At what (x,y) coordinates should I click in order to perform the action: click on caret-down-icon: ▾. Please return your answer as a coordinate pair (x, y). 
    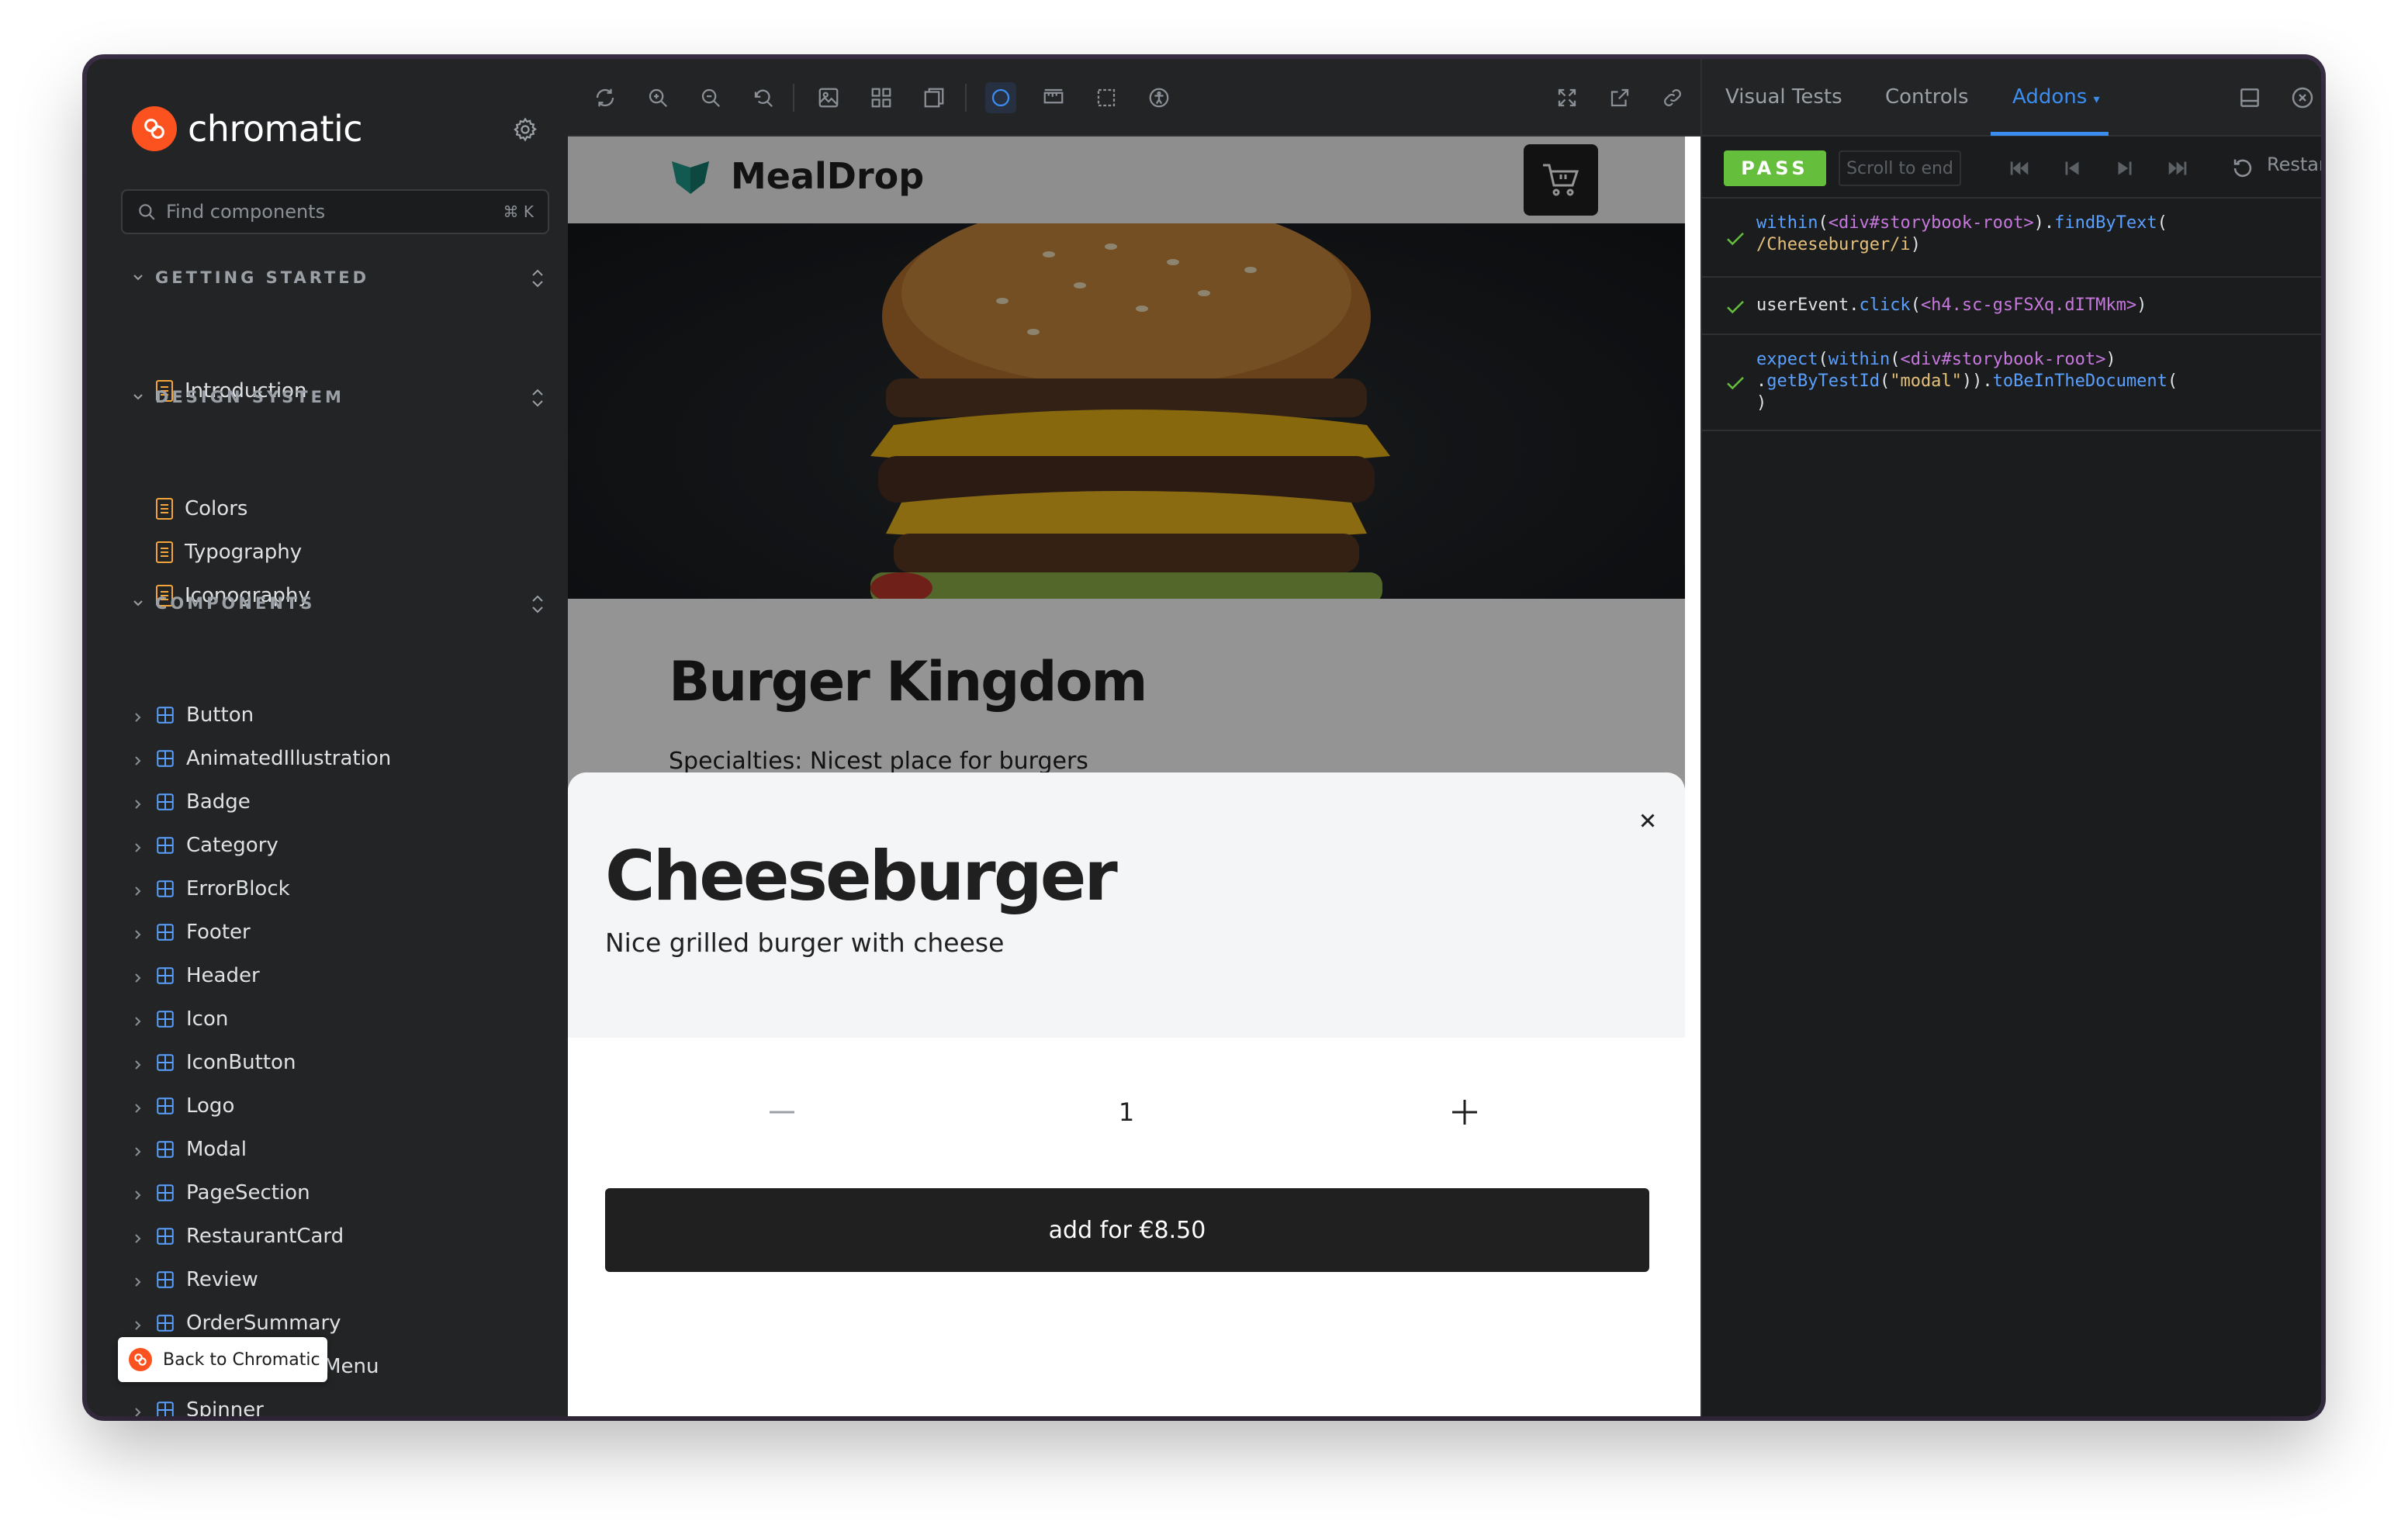
    Looking at the image, I should click on (2096, 99).